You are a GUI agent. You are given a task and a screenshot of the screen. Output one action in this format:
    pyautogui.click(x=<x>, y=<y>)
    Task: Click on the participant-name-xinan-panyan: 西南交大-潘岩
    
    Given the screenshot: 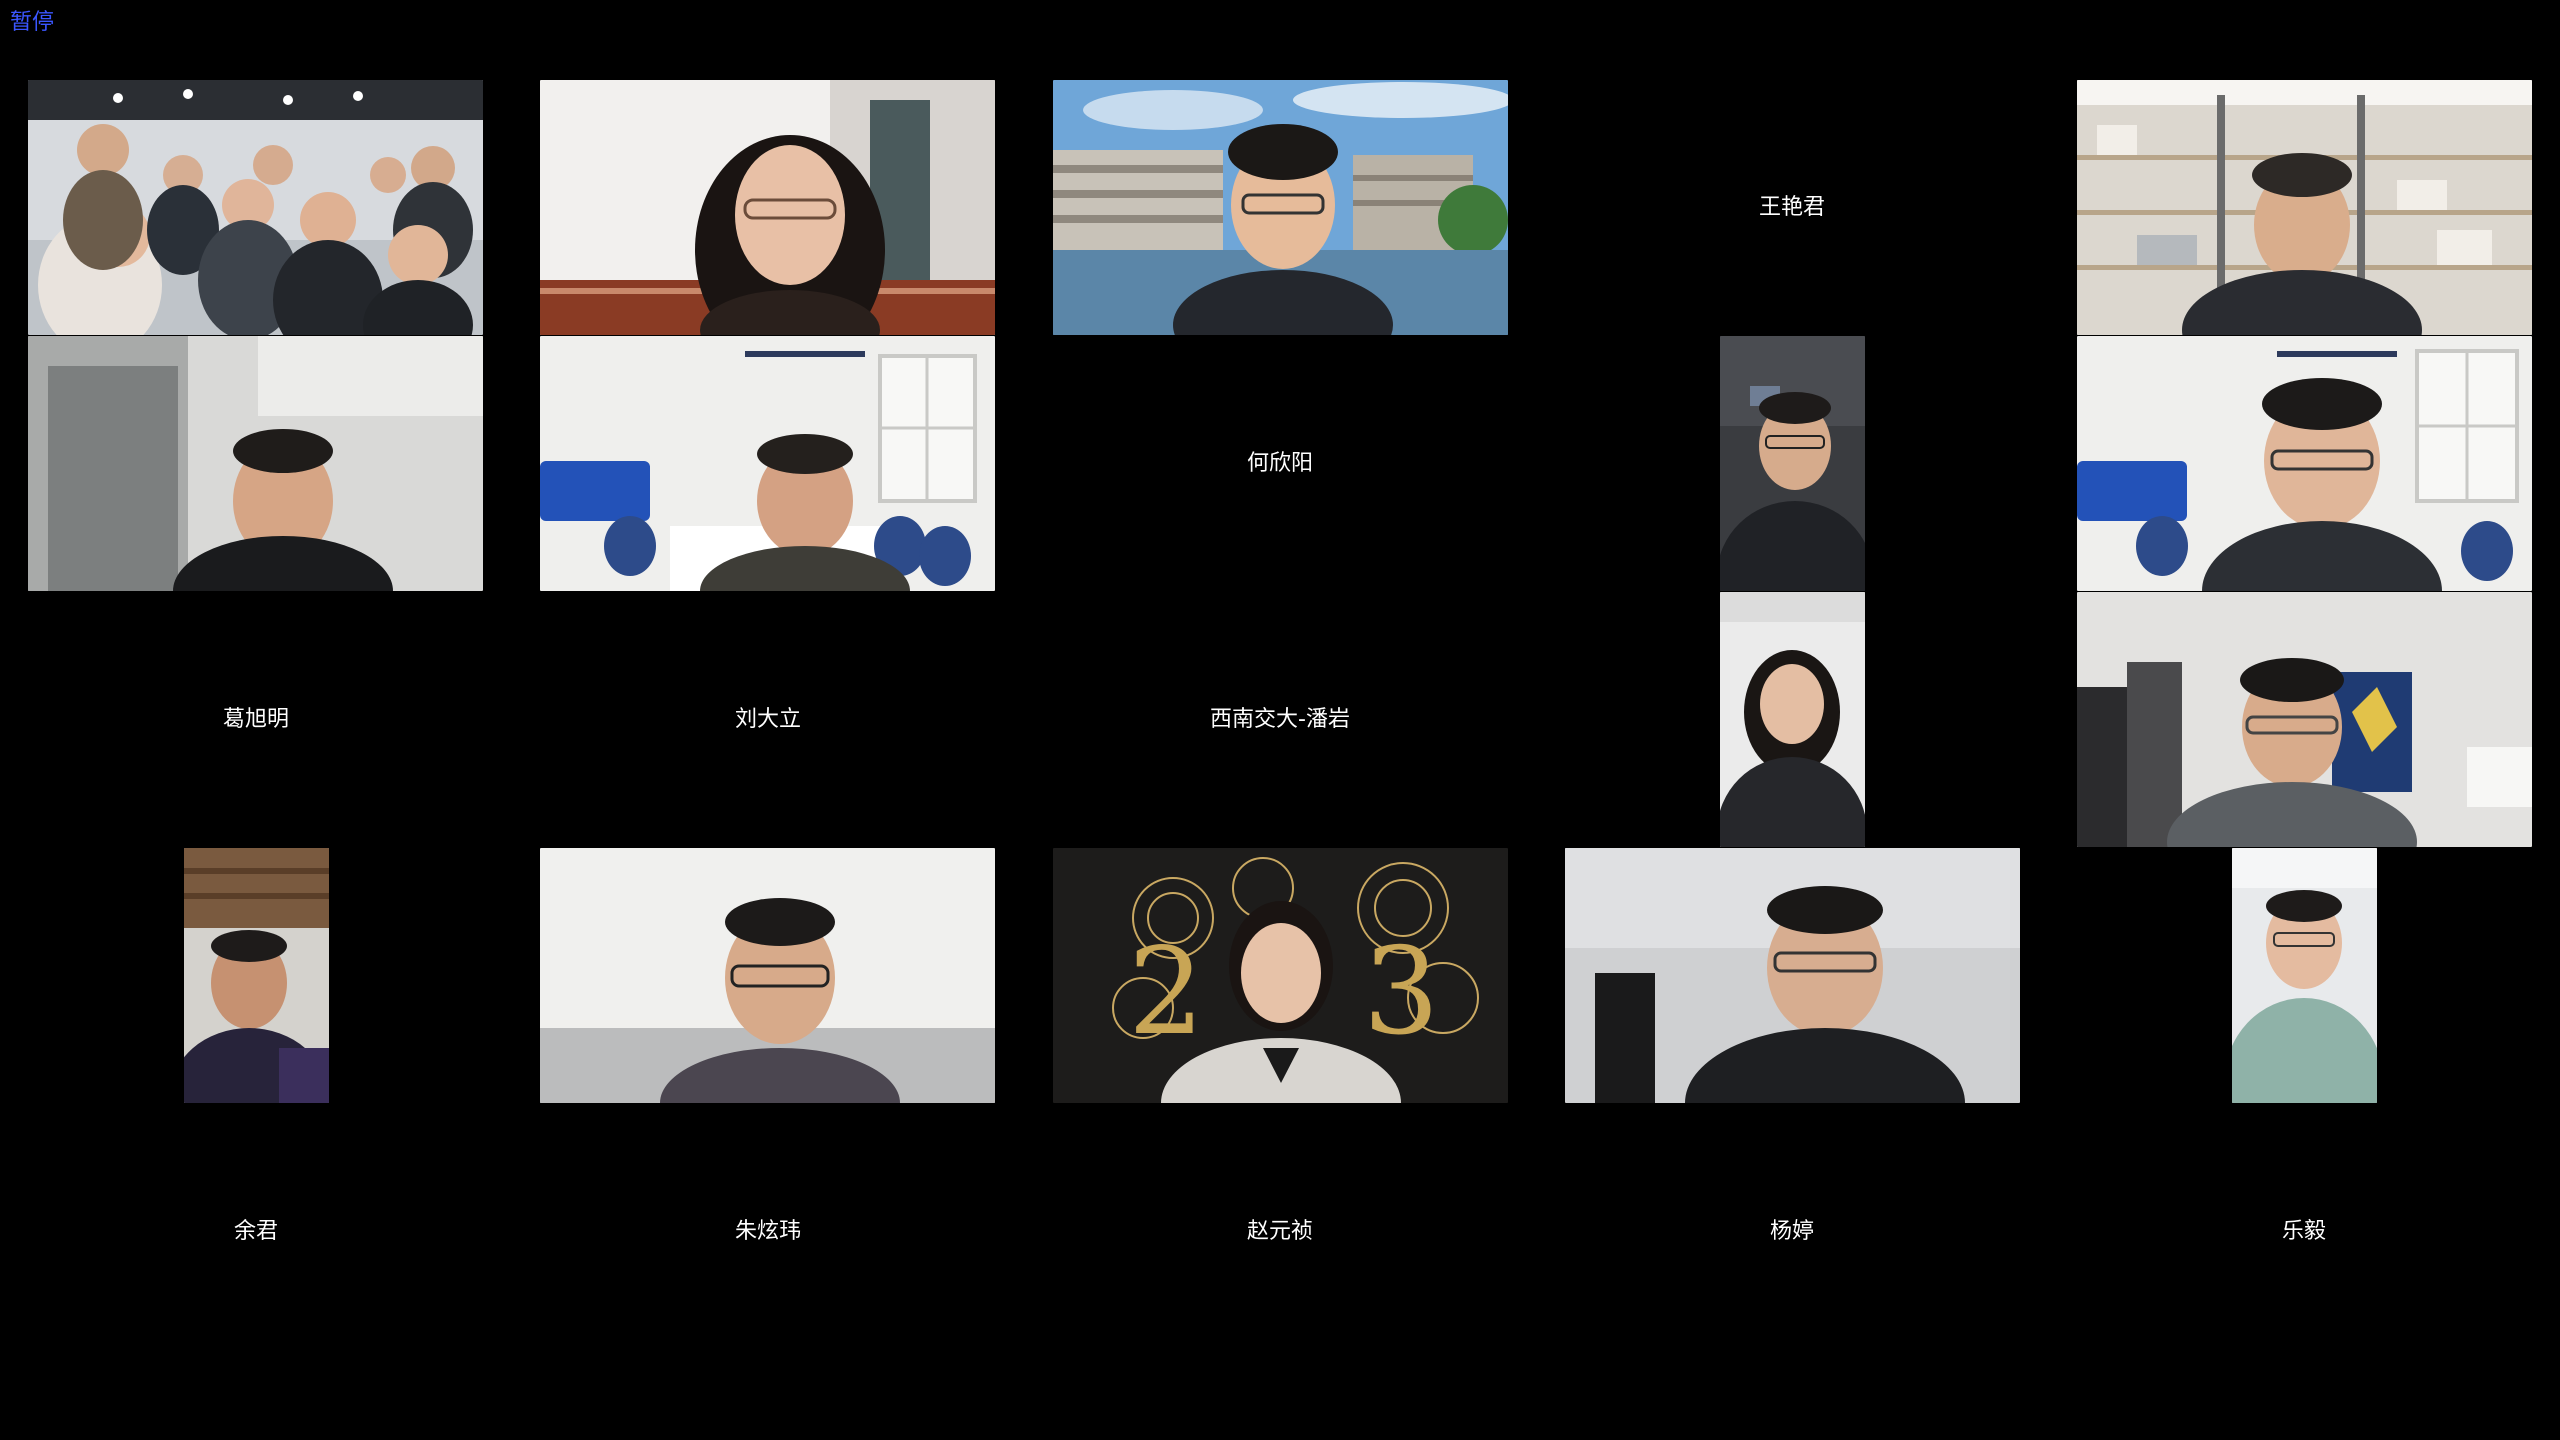 What is the action you would take?
    pyautogui.click(x=1280, y=719)
    